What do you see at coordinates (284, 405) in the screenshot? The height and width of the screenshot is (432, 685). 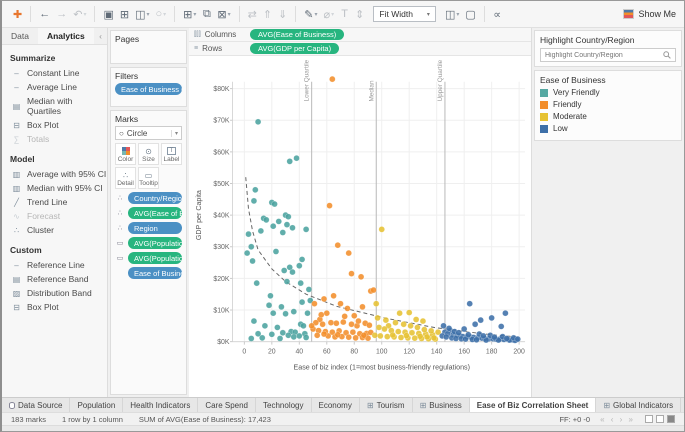 I see `sheet-tab-technology: Technology` at bounding box center [284, 405].